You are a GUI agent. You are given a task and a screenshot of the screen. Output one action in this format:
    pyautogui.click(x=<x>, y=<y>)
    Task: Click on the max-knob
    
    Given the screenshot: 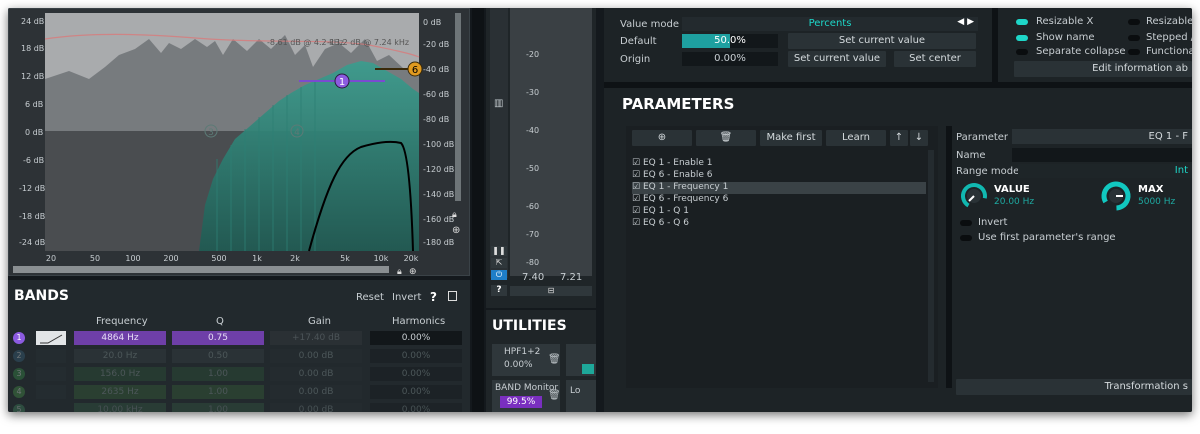 What is the action you would take?
    pyautogui.click(x=1116, y=196)
    